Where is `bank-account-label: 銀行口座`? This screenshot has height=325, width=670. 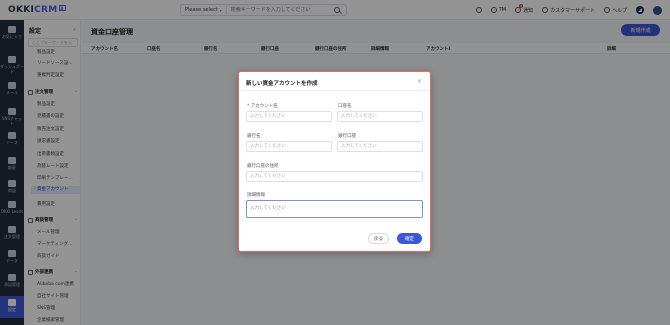 bank-account-label: 銀行口座 is located at coordinates (347, 136).